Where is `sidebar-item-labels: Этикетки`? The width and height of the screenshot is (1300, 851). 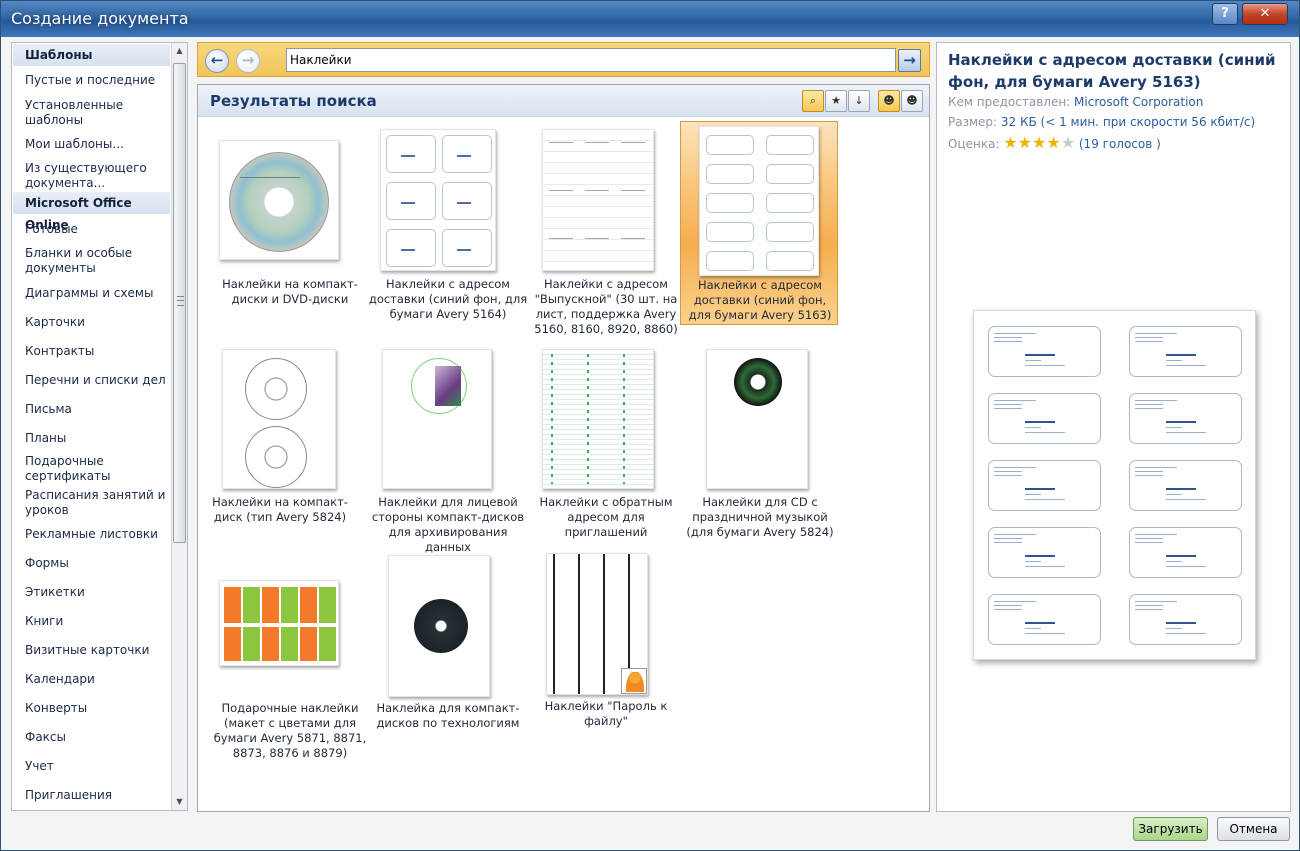
sidebar-item-labels: Этикетки is located at coordinates (91, 592).